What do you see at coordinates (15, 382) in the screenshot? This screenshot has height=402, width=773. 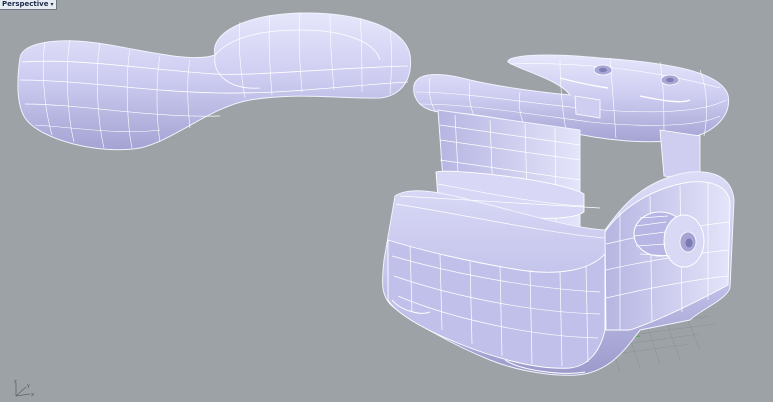 I see `axis-z-label: z` at bounding box center [15, 382].